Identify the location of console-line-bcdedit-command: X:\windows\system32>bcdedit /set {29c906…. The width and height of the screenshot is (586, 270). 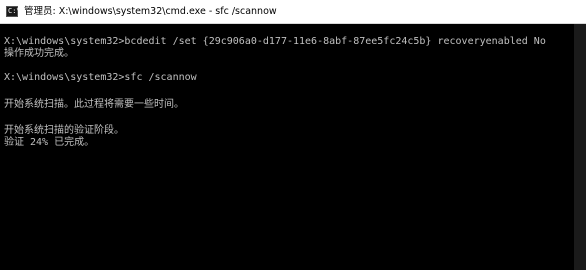
(275, 41).